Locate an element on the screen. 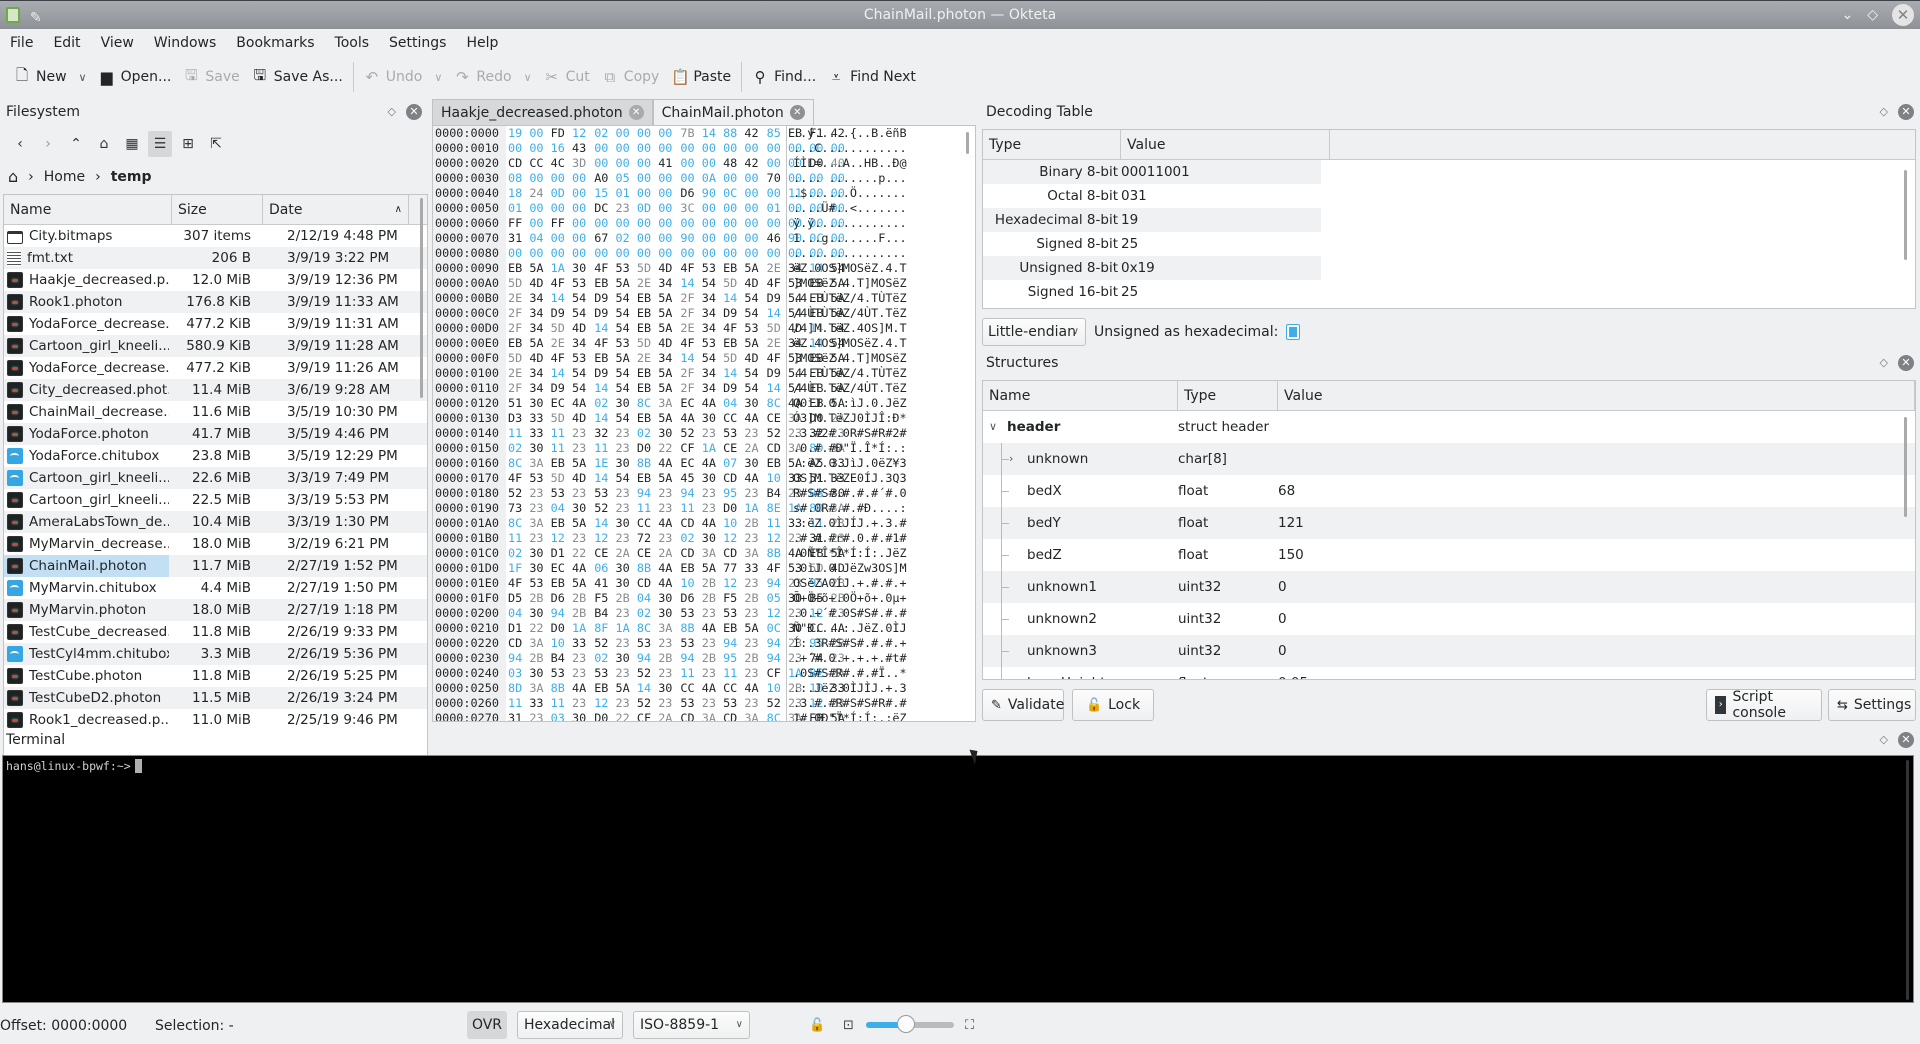 Image resolution: width=1920 pixels, height=1044 pixels. hex-chars: s#.0R#.#.#Ð....: is located at coordinates (871, 508).